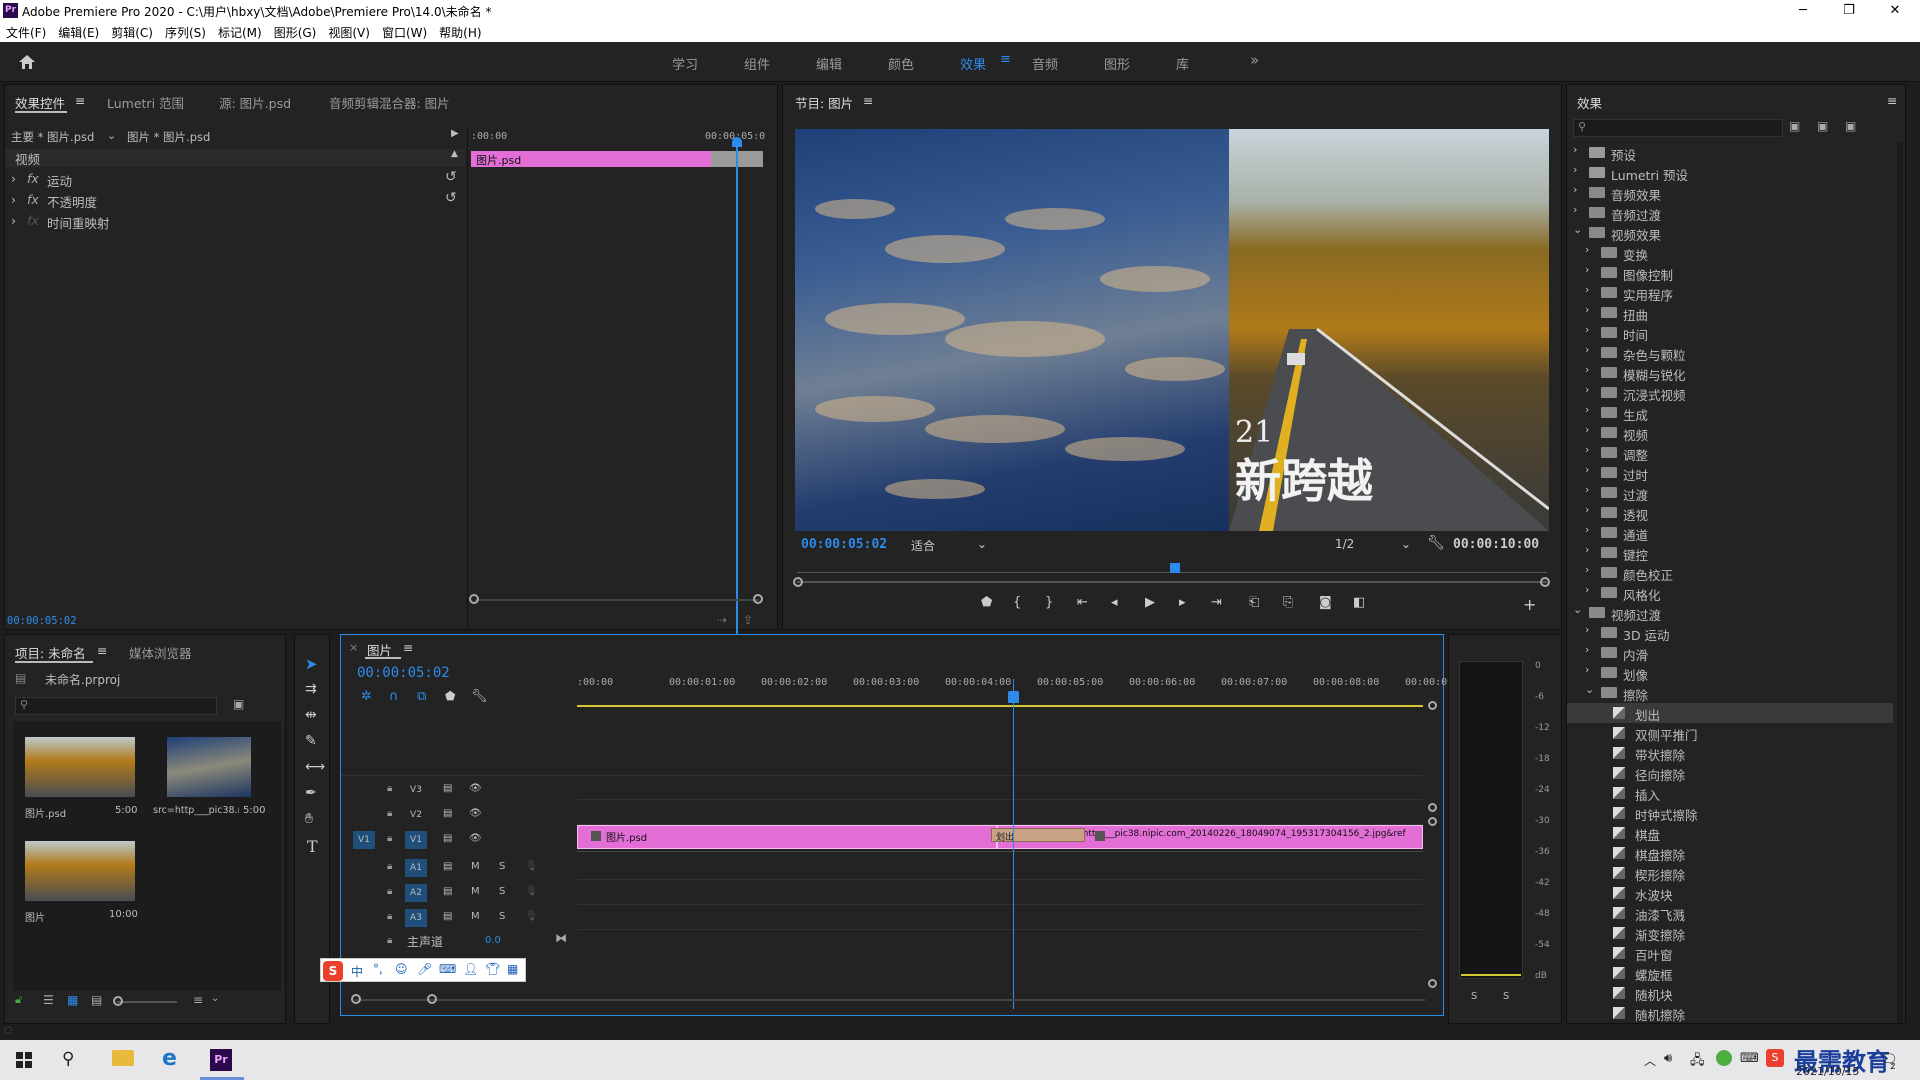  I want to click on lock-icon: 🔓︎, so click(18, 1000).